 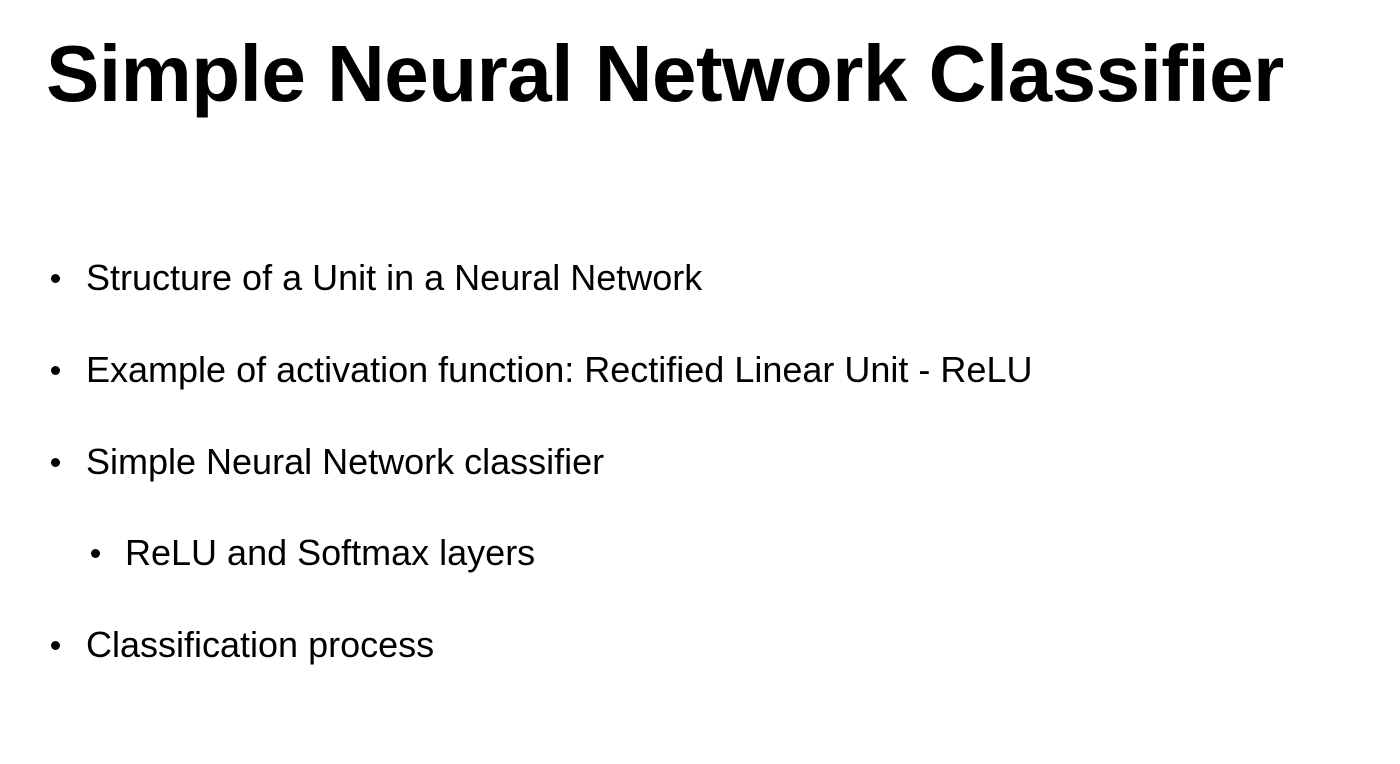 What do you see at coordinates (260, 644) in the screenshot?
I see `bullet-text: Classification process` at bounding box center [260, 644].